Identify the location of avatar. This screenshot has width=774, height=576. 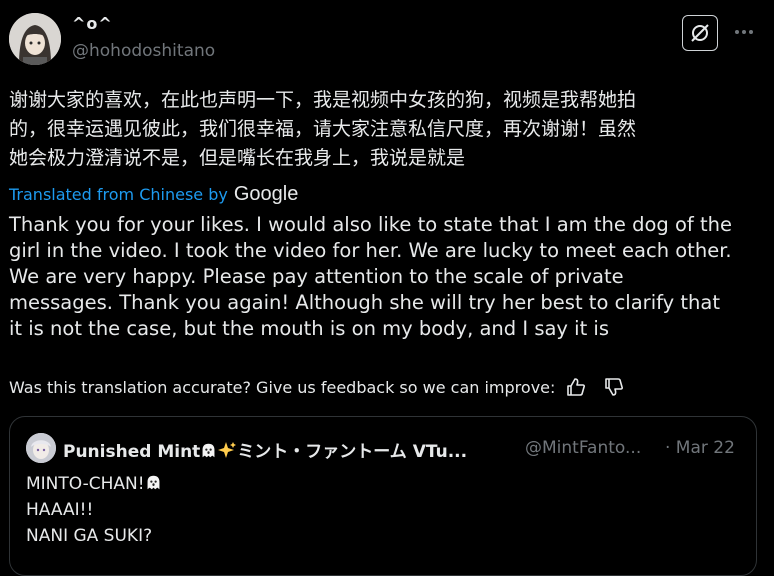
(35, 39).